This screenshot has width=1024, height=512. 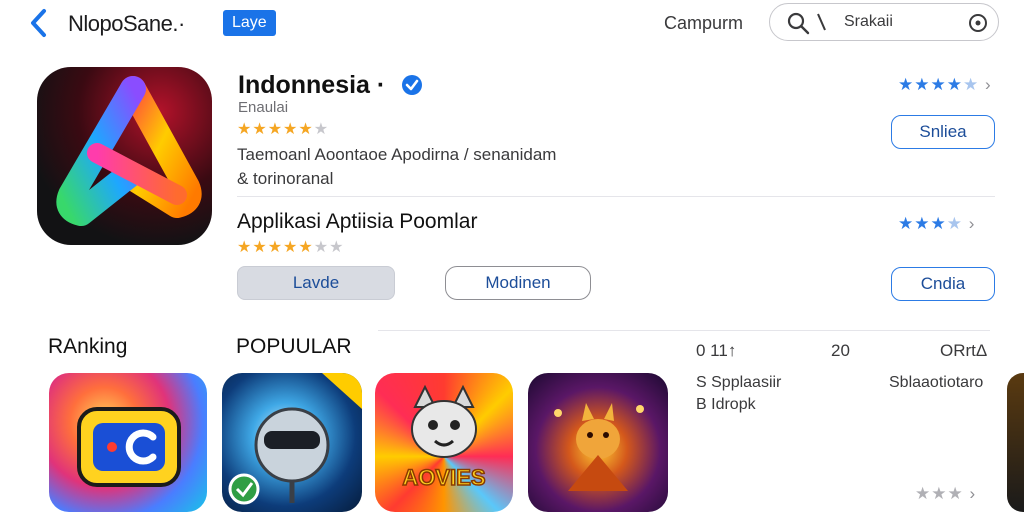 I want to click on back-chevron-icon, so click(x=39, y=23).